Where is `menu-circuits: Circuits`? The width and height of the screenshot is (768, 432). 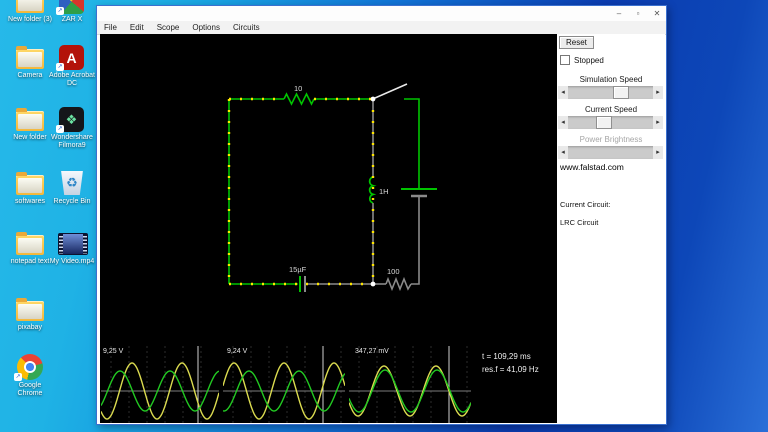
menu-circuits: Circuits is located at coordinates (246, 27).